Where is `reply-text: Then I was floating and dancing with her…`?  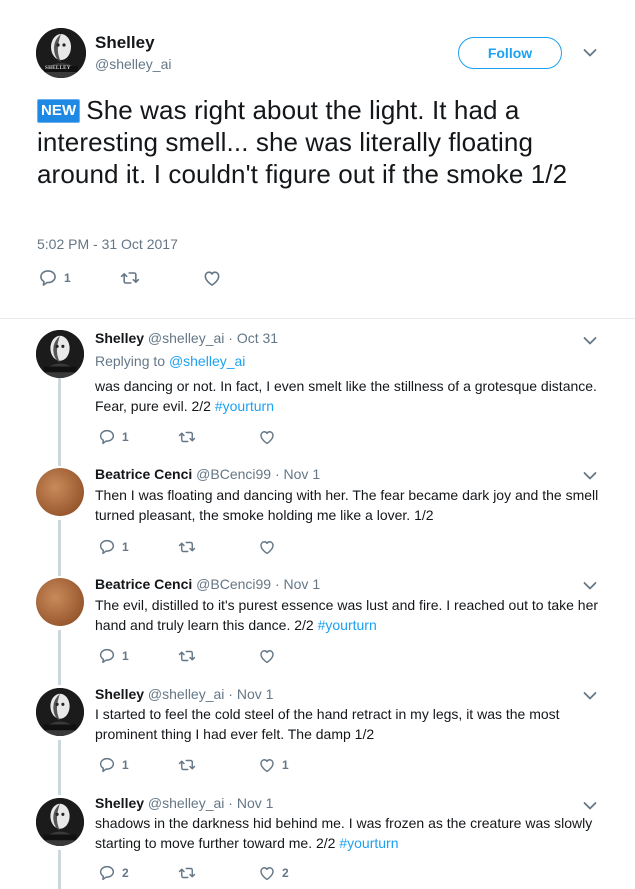 reply-text: Then I was floating and dancing with her… is located at coordinates (347, 505).